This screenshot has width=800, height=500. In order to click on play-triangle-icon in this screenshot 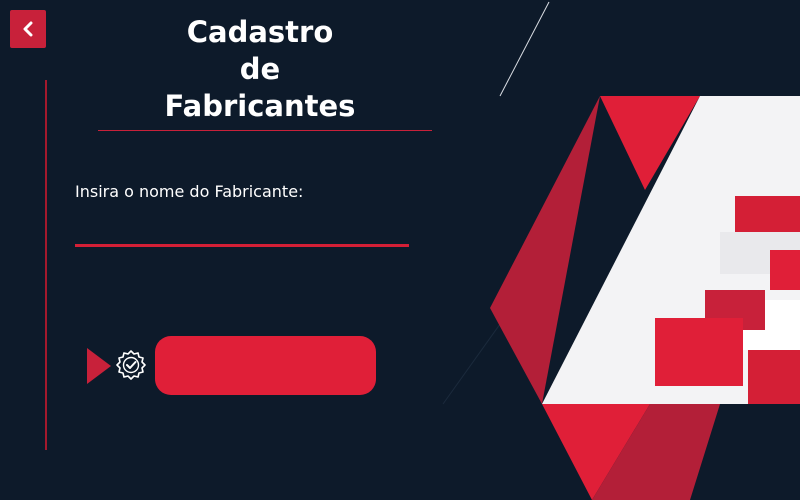, I will do `click(99, 366)`.